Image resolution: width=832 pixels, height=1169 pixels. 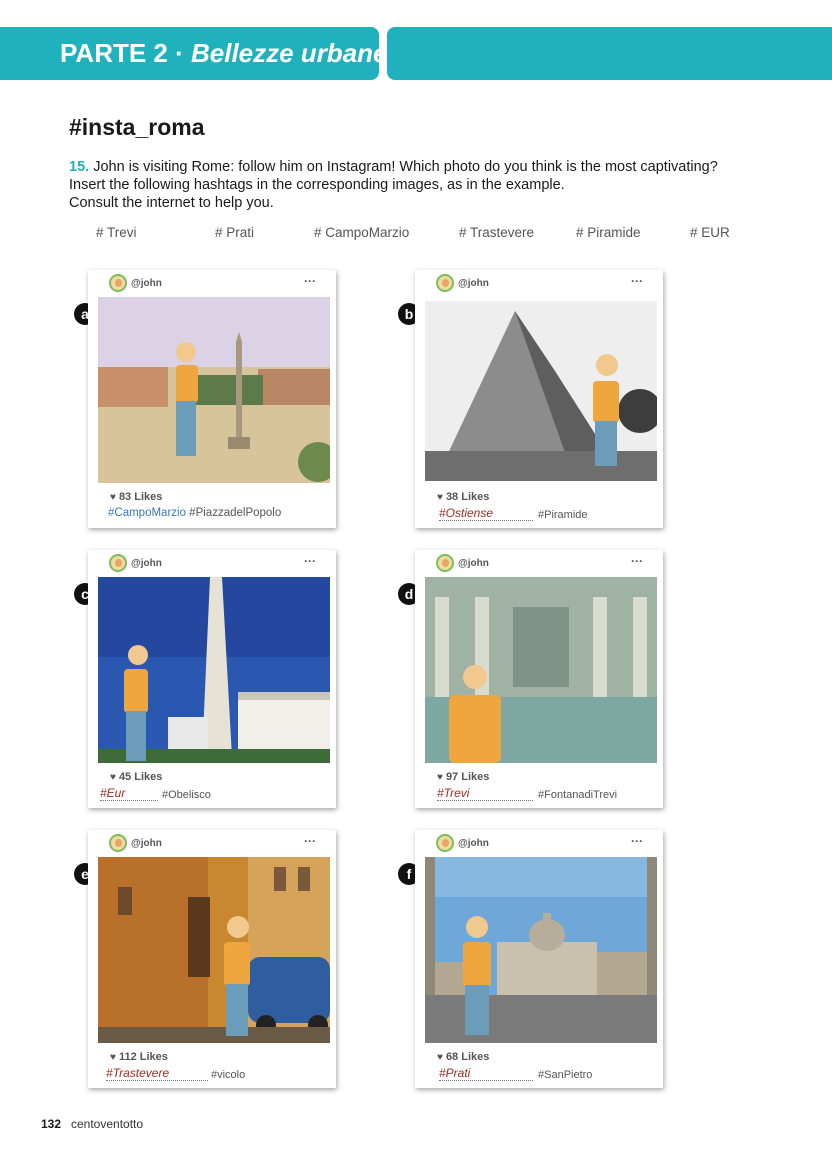 What do you see at coordinates (463, 1057) in the screenshot?
I see `likes-count: ♥ 68 Likes` at bounding box center [463, 1057].